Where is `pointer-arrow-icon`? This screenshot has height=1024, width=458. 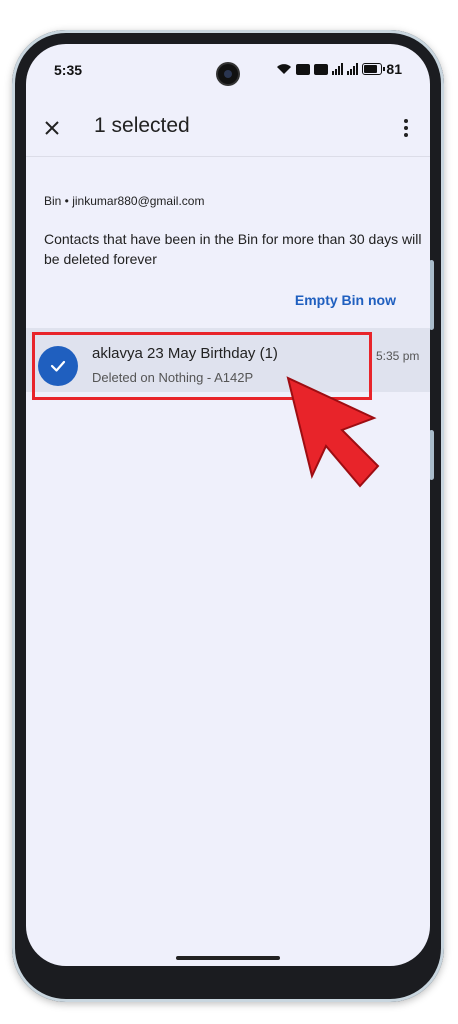 pointer-arrow-icon is located at coordinates (333, 432).